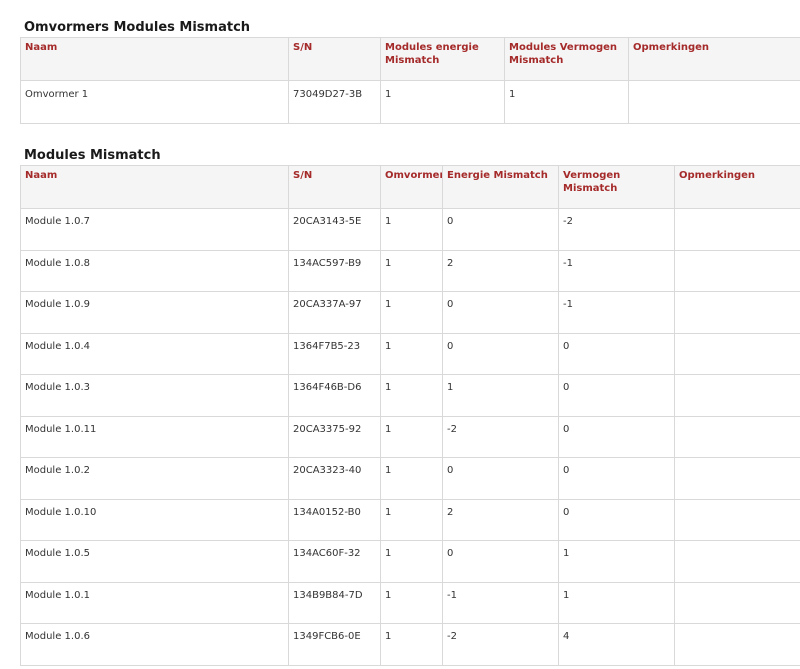  I want to click on cell-sn: 1349FCB6-0E, so click(334, 644).